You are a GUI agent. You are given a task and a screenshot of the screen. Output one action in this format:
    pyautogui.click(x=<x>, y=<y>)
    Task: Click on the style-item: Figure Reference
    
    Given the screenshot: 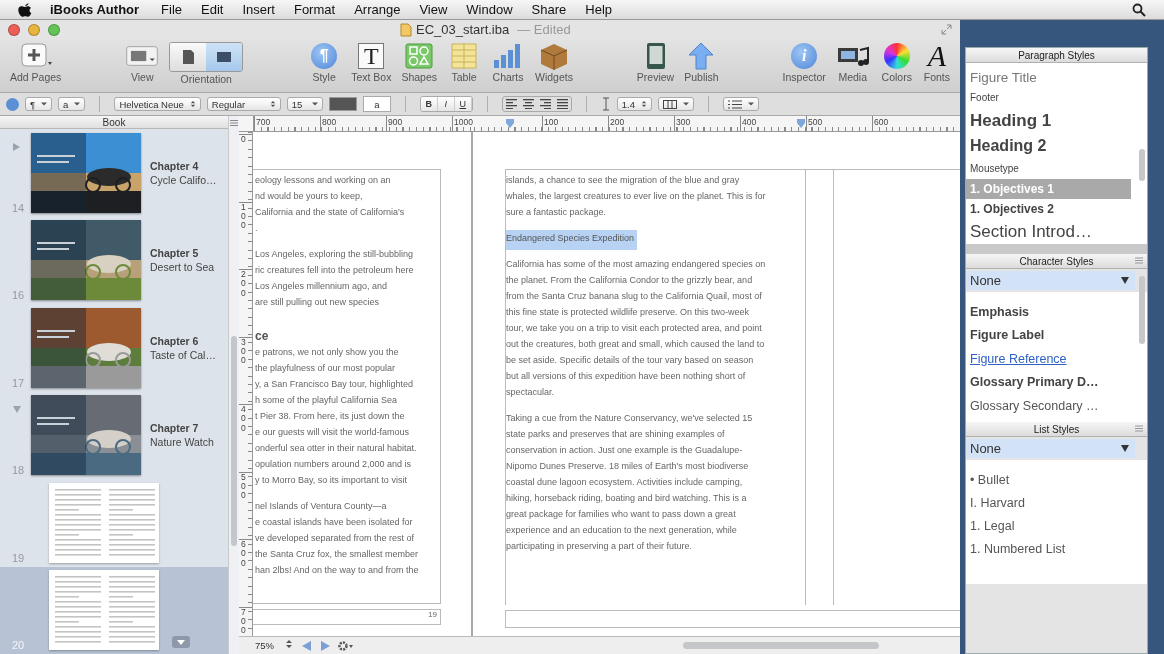 What is the action you would take?
    pyautogui.click(x=1048, y=359)
    